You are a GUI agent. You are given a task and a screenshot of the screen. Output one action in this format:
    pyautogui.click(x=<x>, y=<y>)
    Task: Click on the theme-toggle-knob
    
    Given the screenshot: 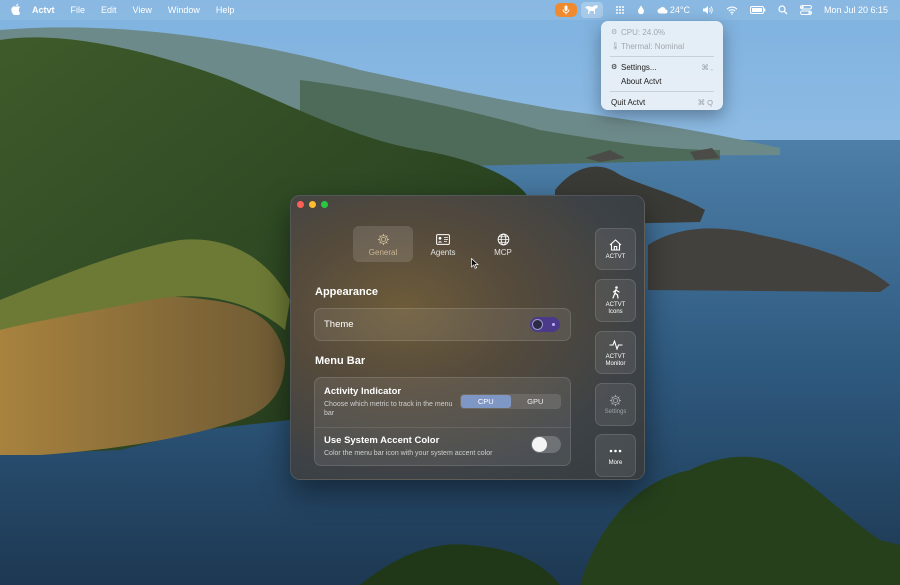 What is the action you would take?
    pyautogui.click(x=537, y=324)
    